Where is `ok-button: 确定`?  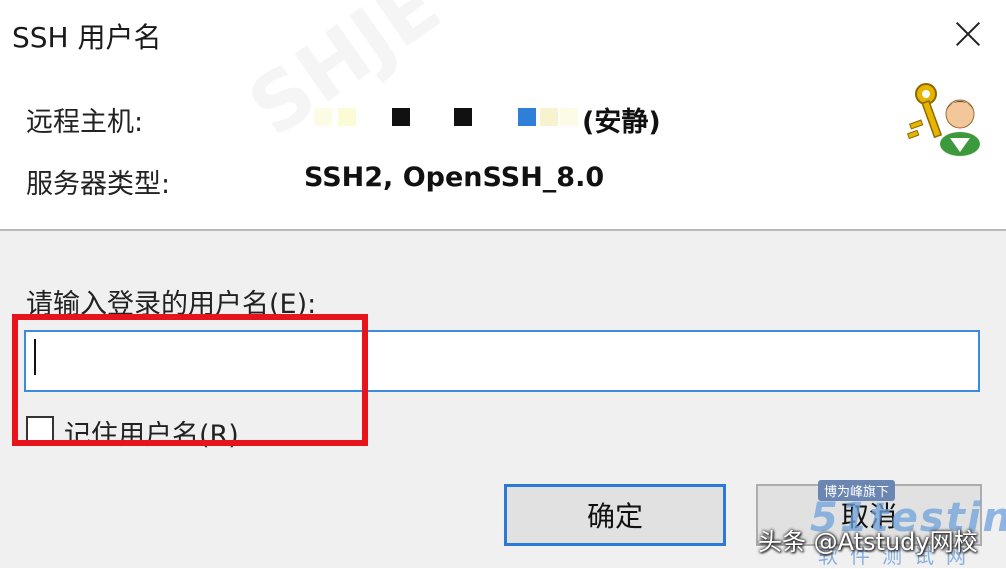
ok-button: 确定 is located at coordinates (615, 515).